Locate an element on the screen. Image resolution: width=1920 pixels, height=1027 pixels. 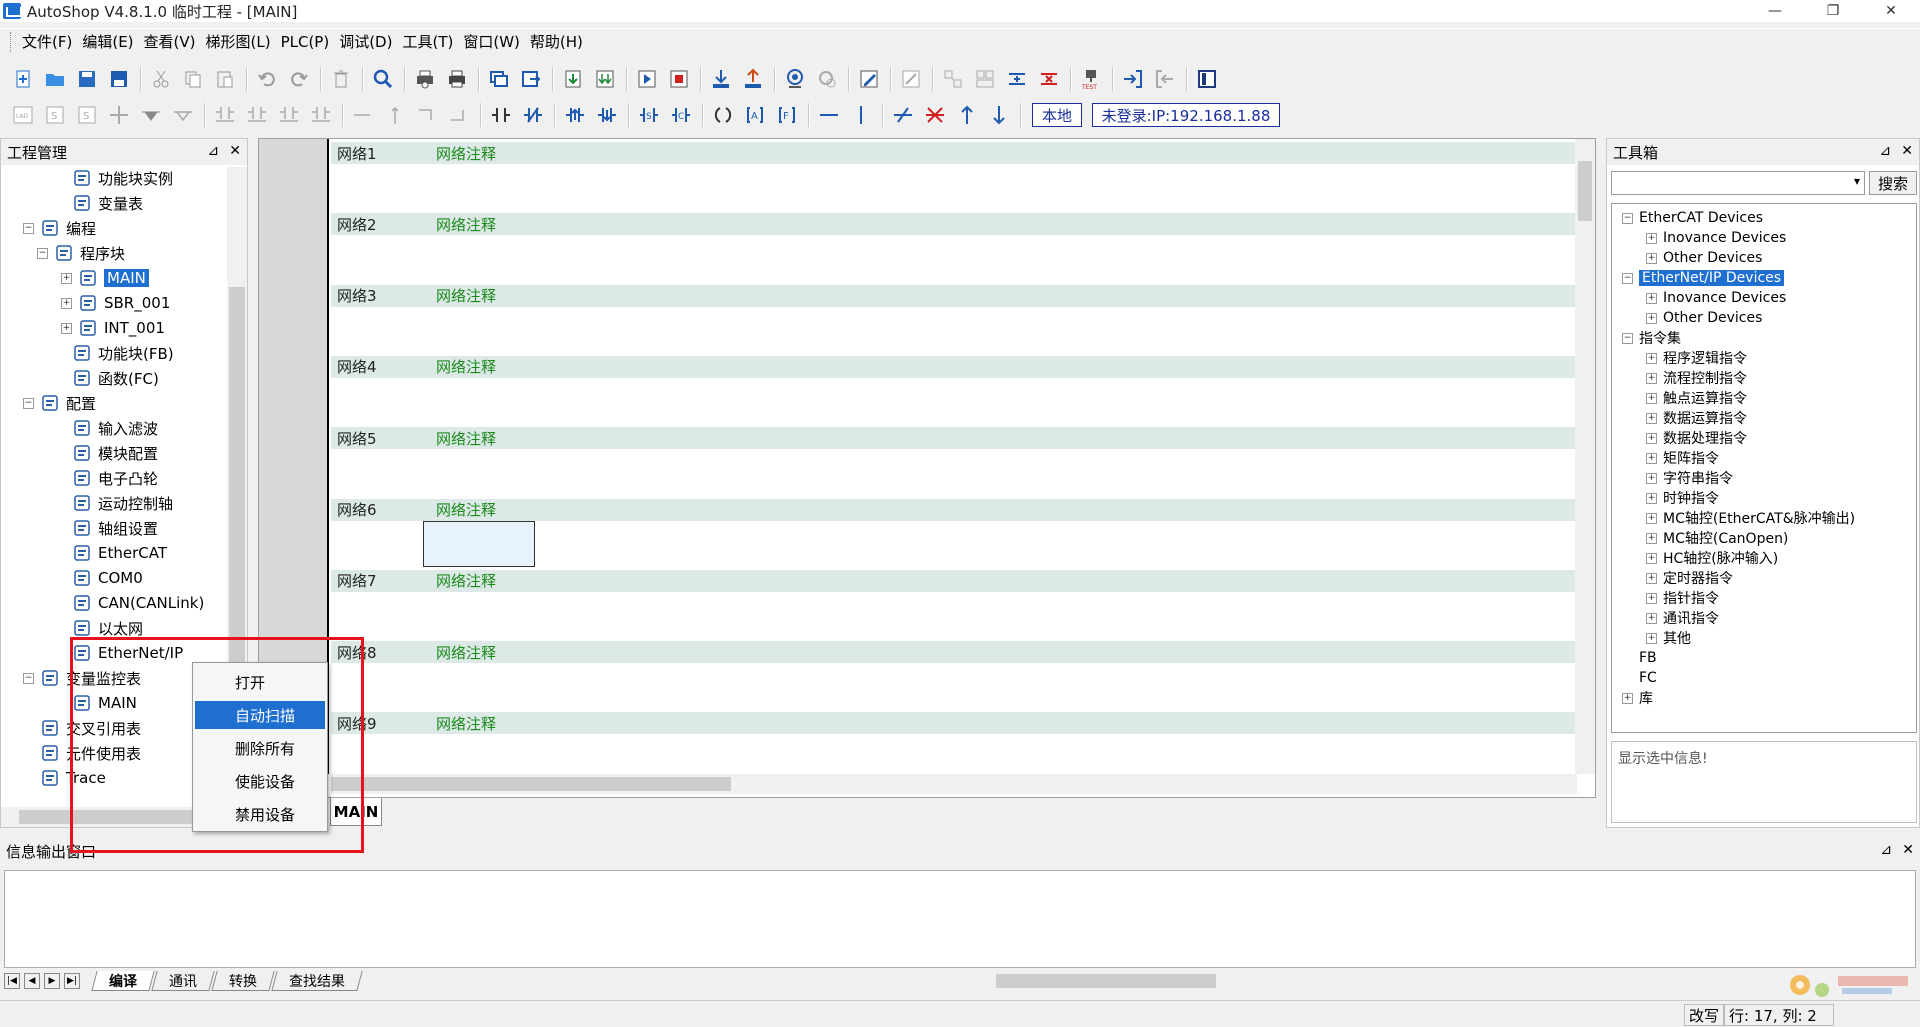
window-button is located at coordinates (499, 79).